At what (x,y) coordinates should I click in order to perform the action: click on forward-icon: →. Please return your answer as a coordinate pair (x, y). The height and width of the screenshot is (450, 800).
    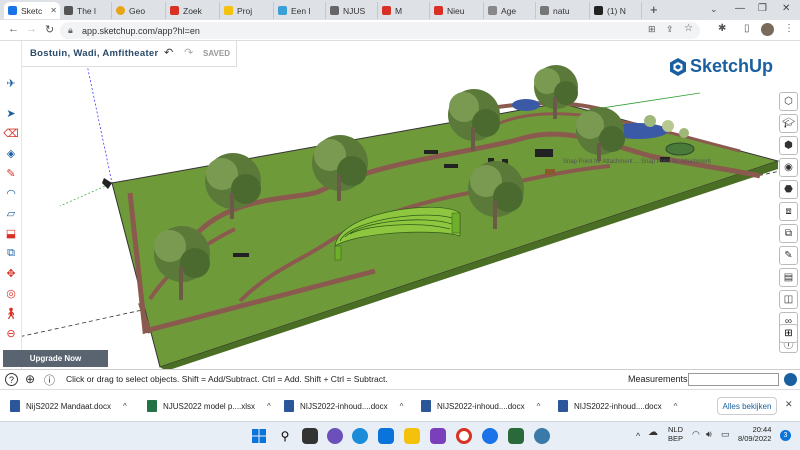
    Looking at the image, I should click on (31, 29).